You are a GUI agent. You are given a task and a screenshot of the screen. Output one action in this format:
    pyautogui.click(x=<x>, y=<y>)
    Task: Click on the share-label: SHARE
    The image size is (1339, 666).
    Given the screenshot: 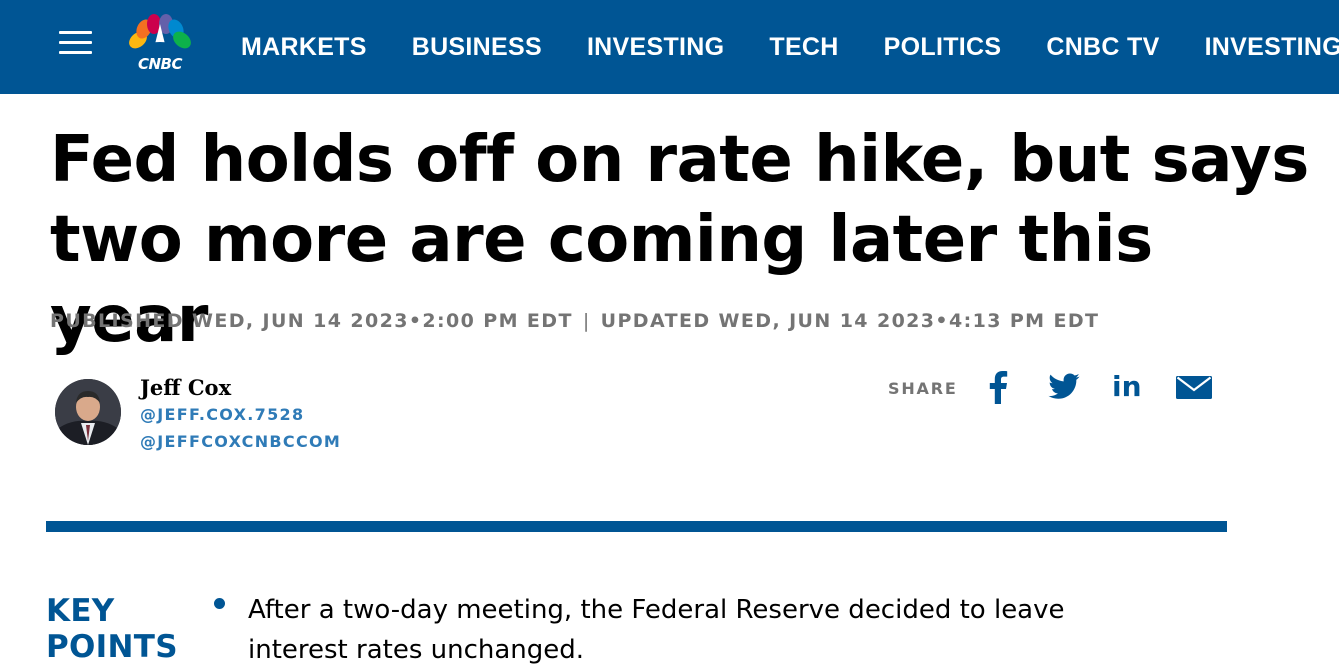 What is the action you would take?
    pyautogui.click(x=923, y=388)
    